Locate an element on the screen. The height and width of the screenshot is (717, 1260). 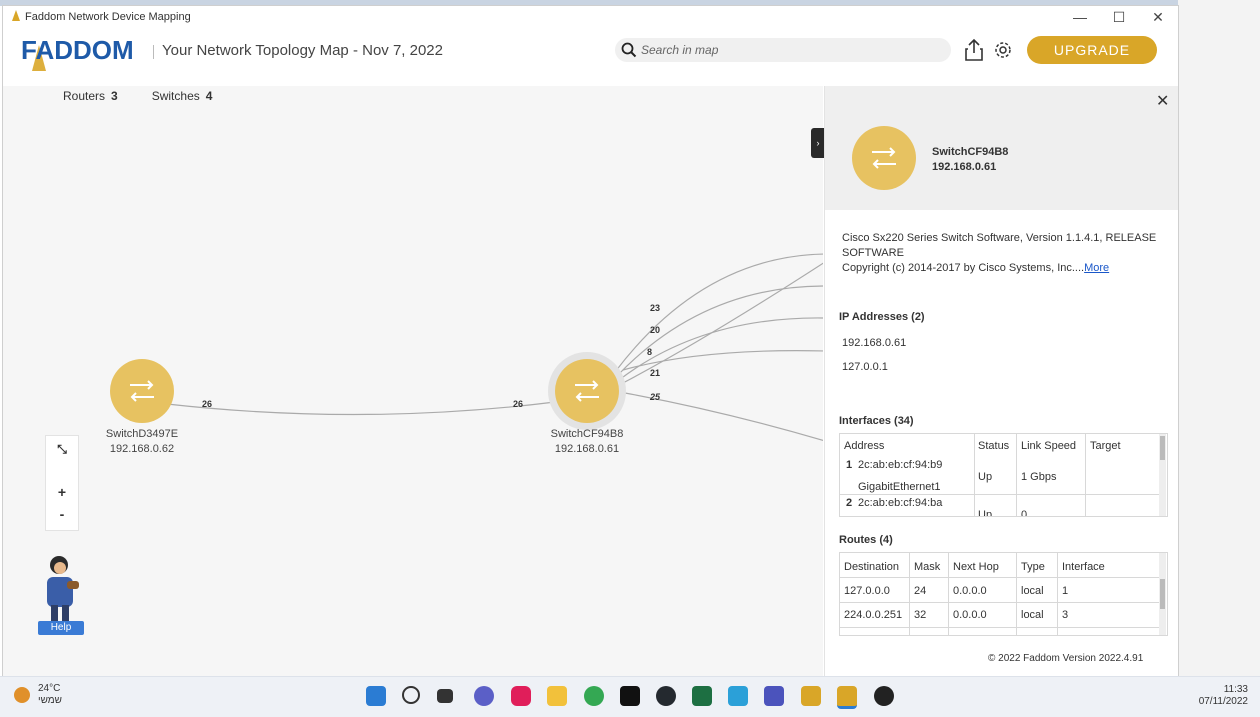
help-character-icon is located at coordinates (63, 588).